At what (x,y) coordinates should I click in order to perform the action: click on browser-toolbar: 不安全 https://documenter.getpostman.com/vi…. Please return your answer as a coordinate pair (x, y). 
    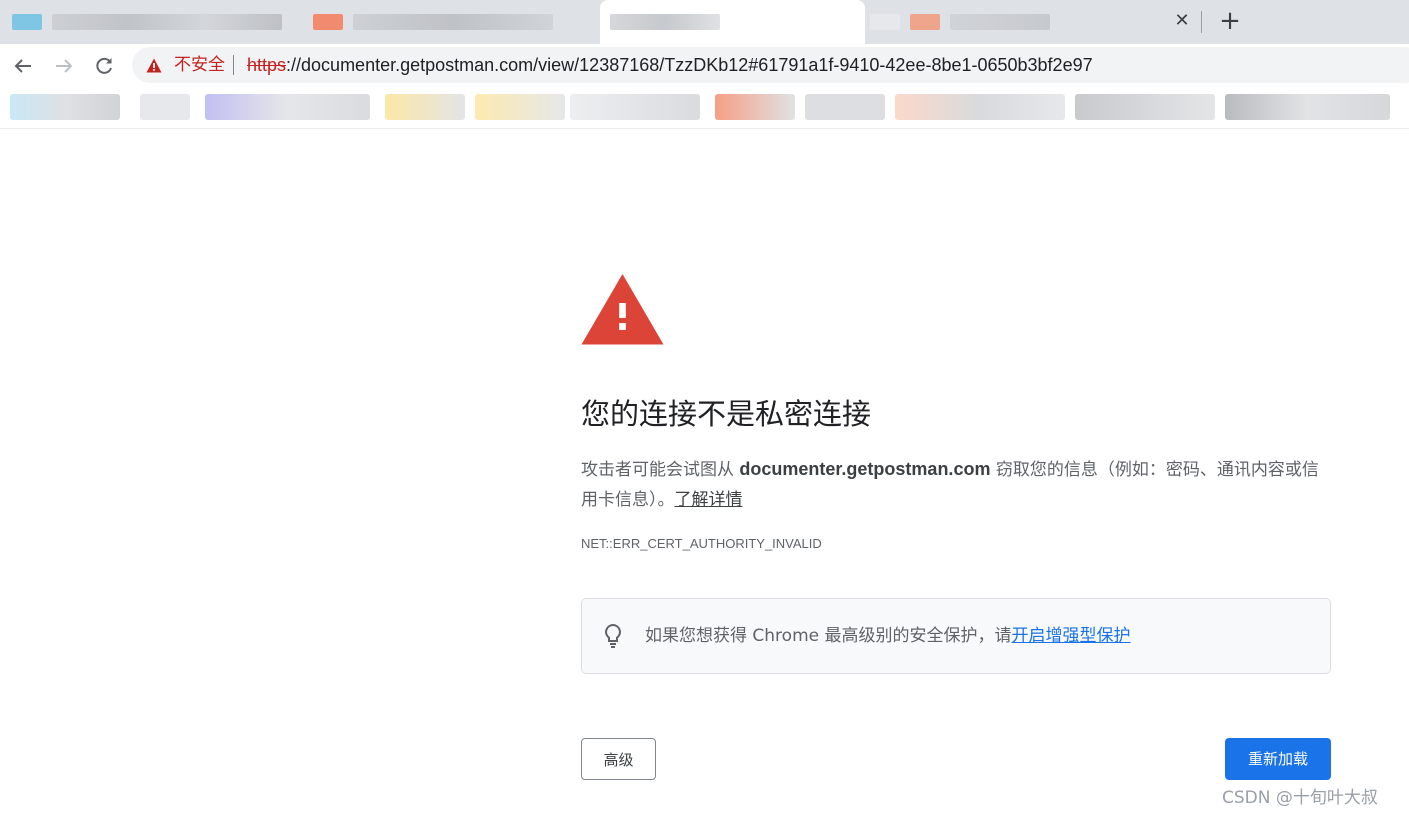
    Looking at the image, I should click on (704, 66).